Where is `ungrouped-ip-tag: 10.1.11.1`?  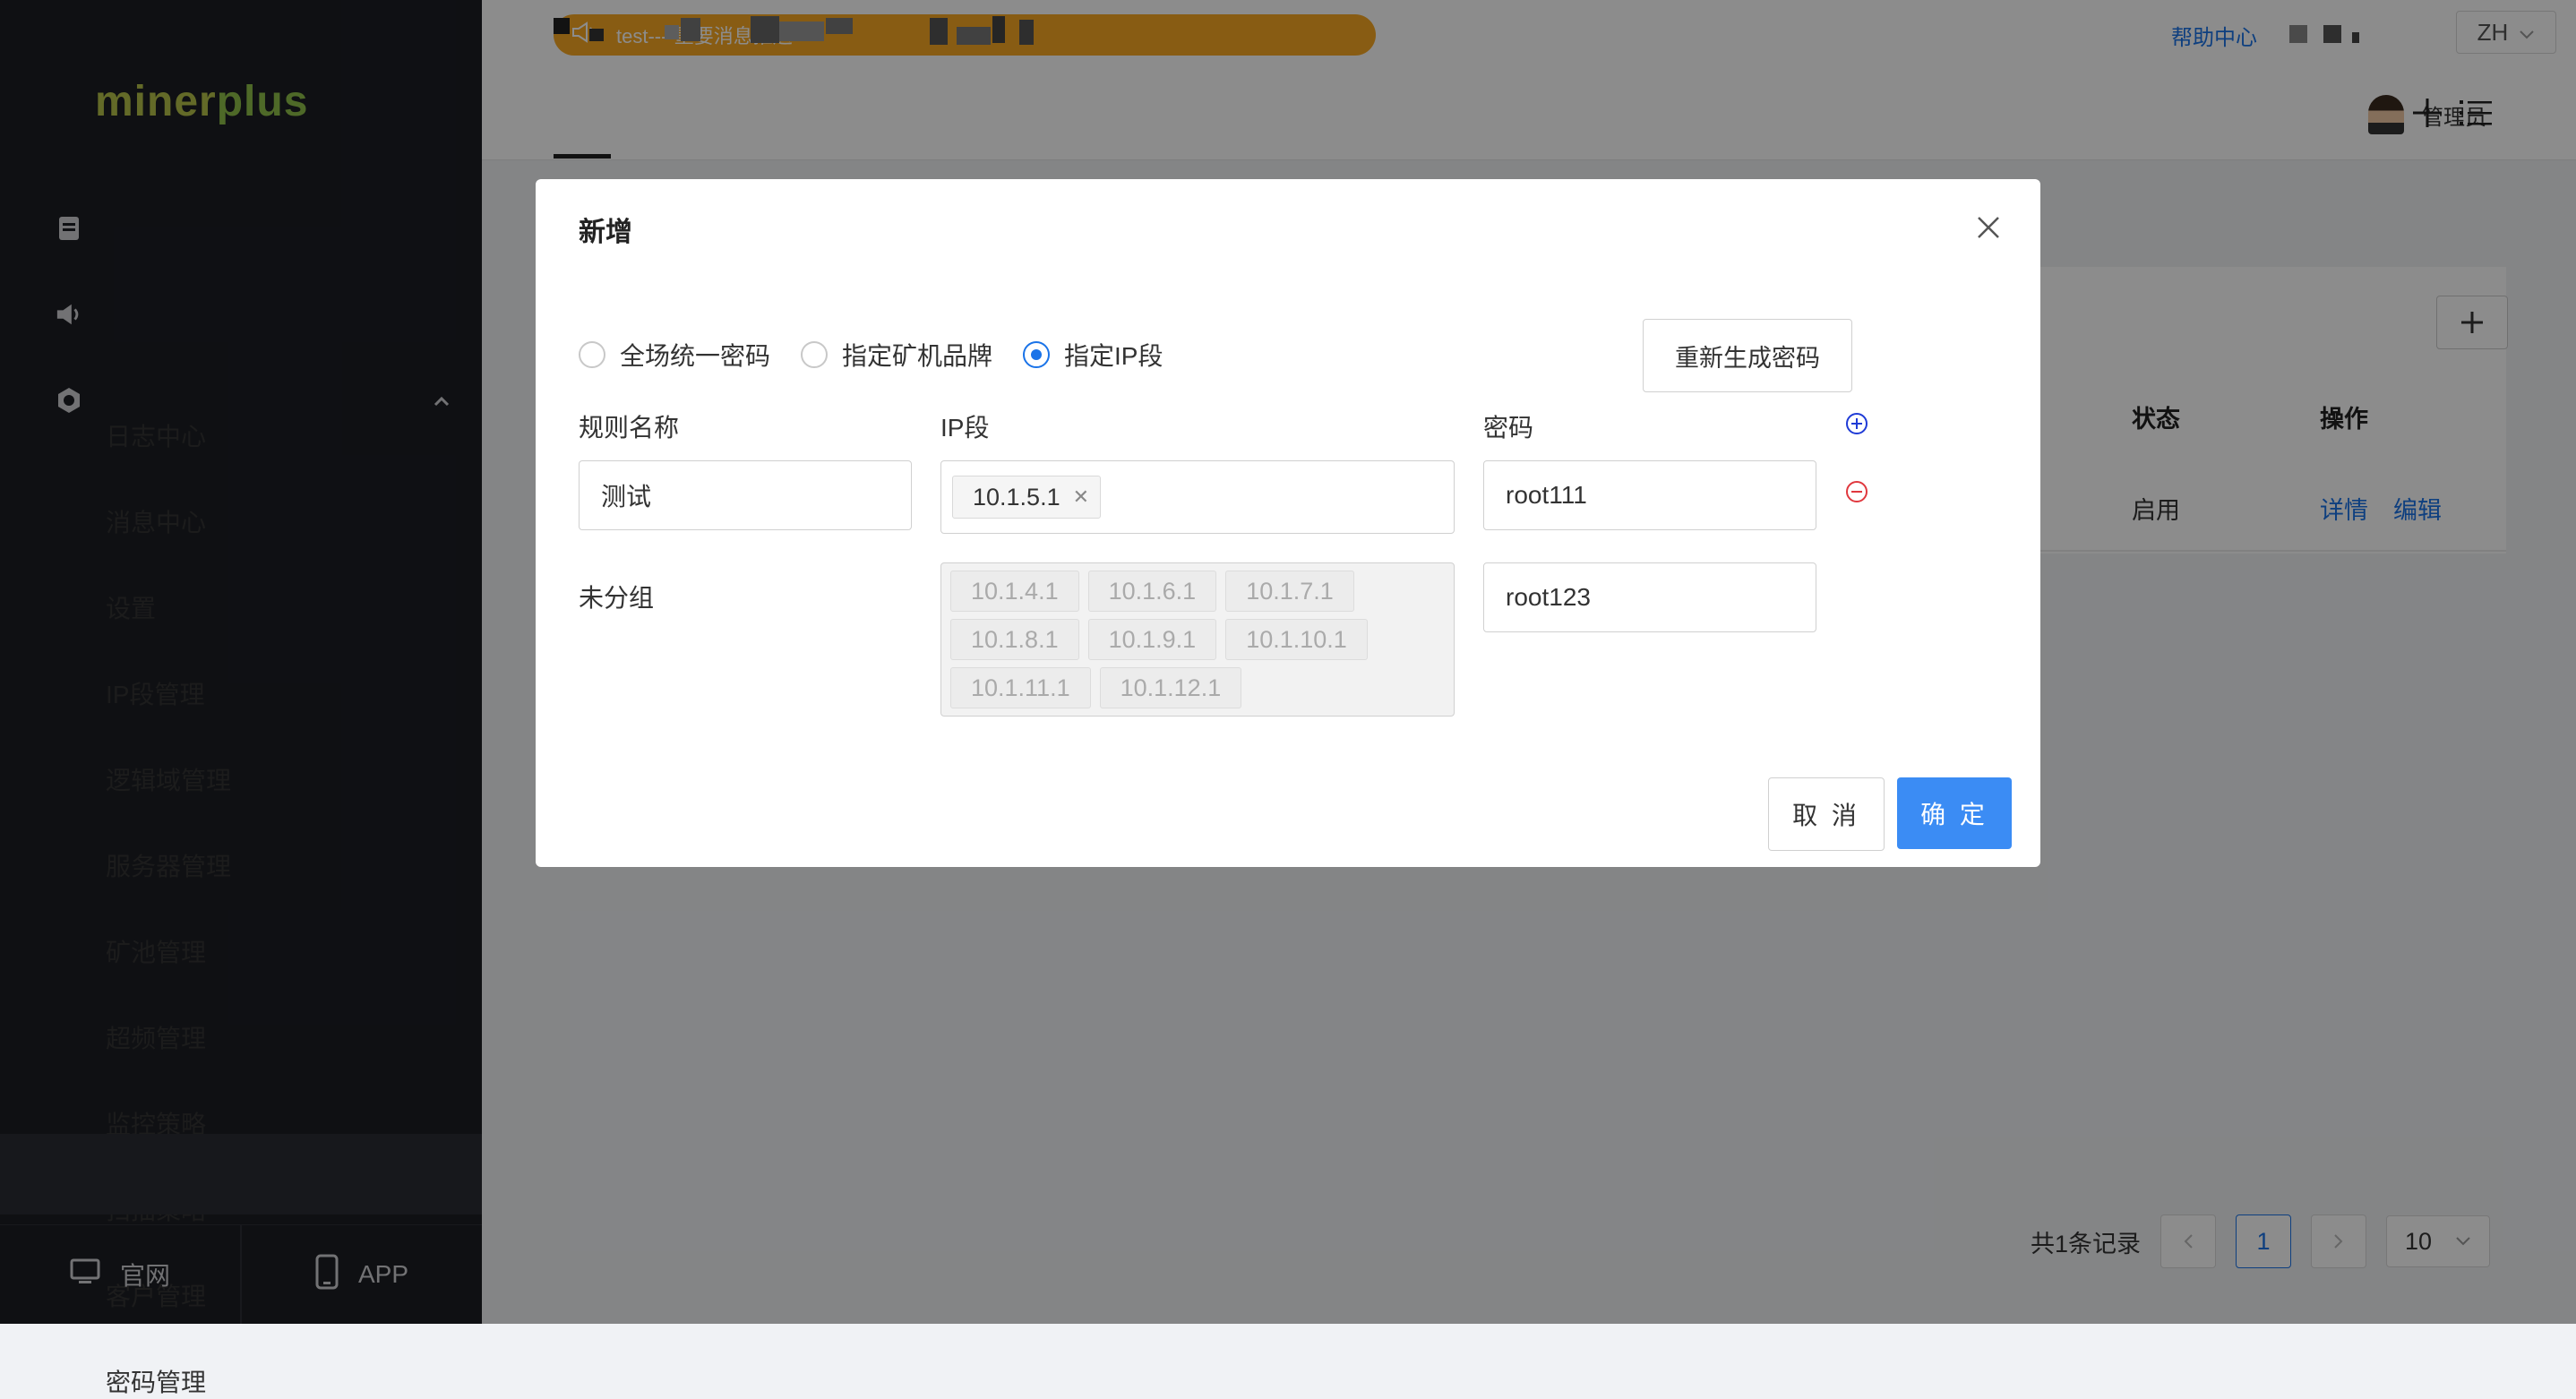
ungrouped-ip-tag: 10.1.11.1 is located at coordinates (1020, 687).